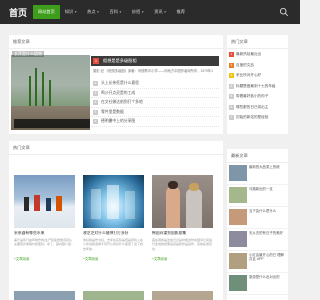 The height and width of the screenshot is (300, 320). What do you see at coordinates (264, 277) in the screenshot?
I see `list-item-text: 旅游是什么出对出的` at bounding box center [264, 277].